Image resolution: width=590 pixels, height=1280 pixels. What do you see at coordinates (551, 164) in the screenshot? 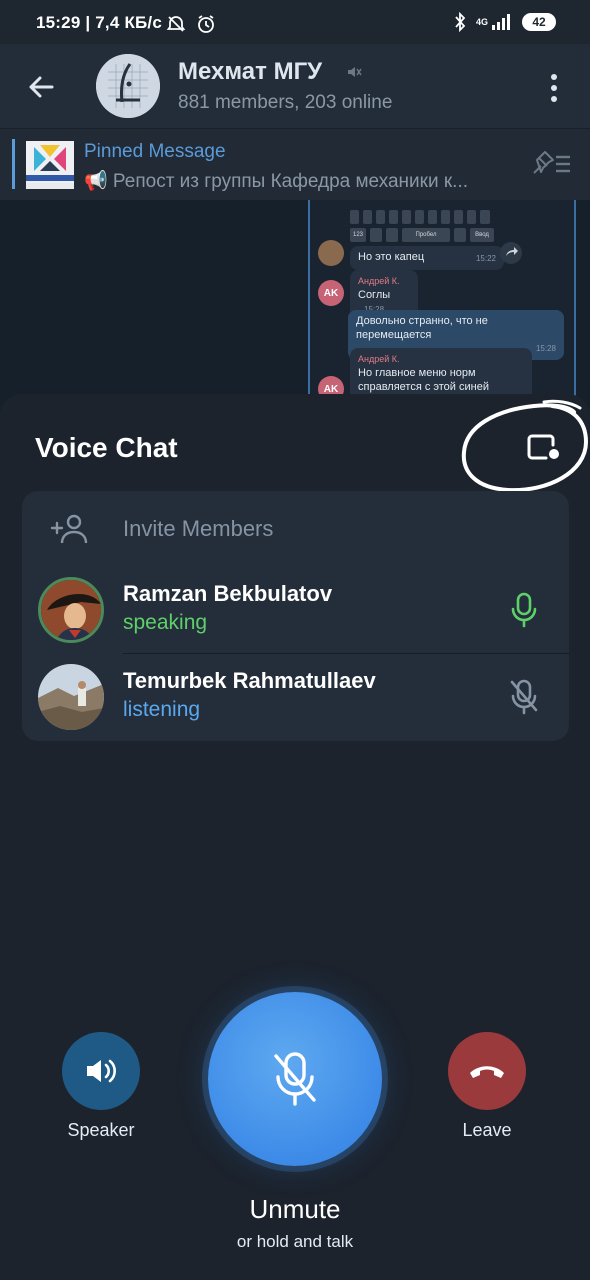
I see `pinned-list-icon` at bounding box center [551, 164].